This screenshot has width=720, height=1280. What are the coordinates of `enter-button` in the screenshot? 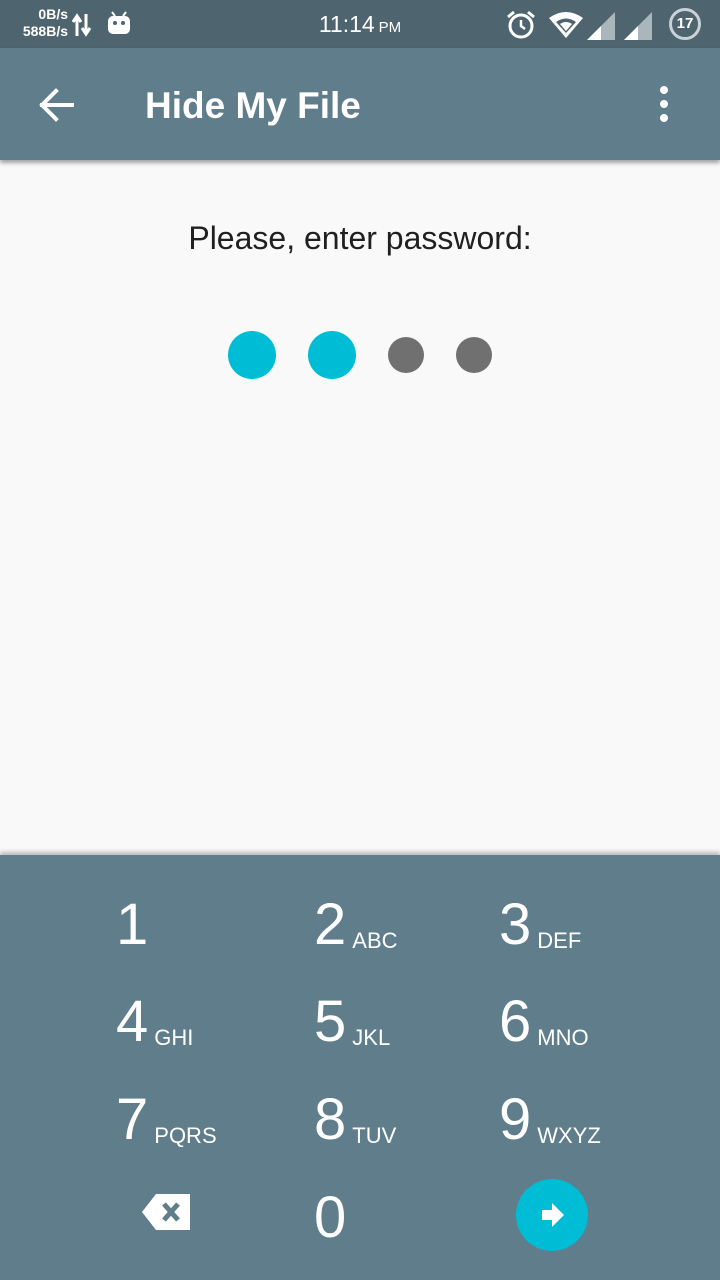 It's located at (552, 1215).